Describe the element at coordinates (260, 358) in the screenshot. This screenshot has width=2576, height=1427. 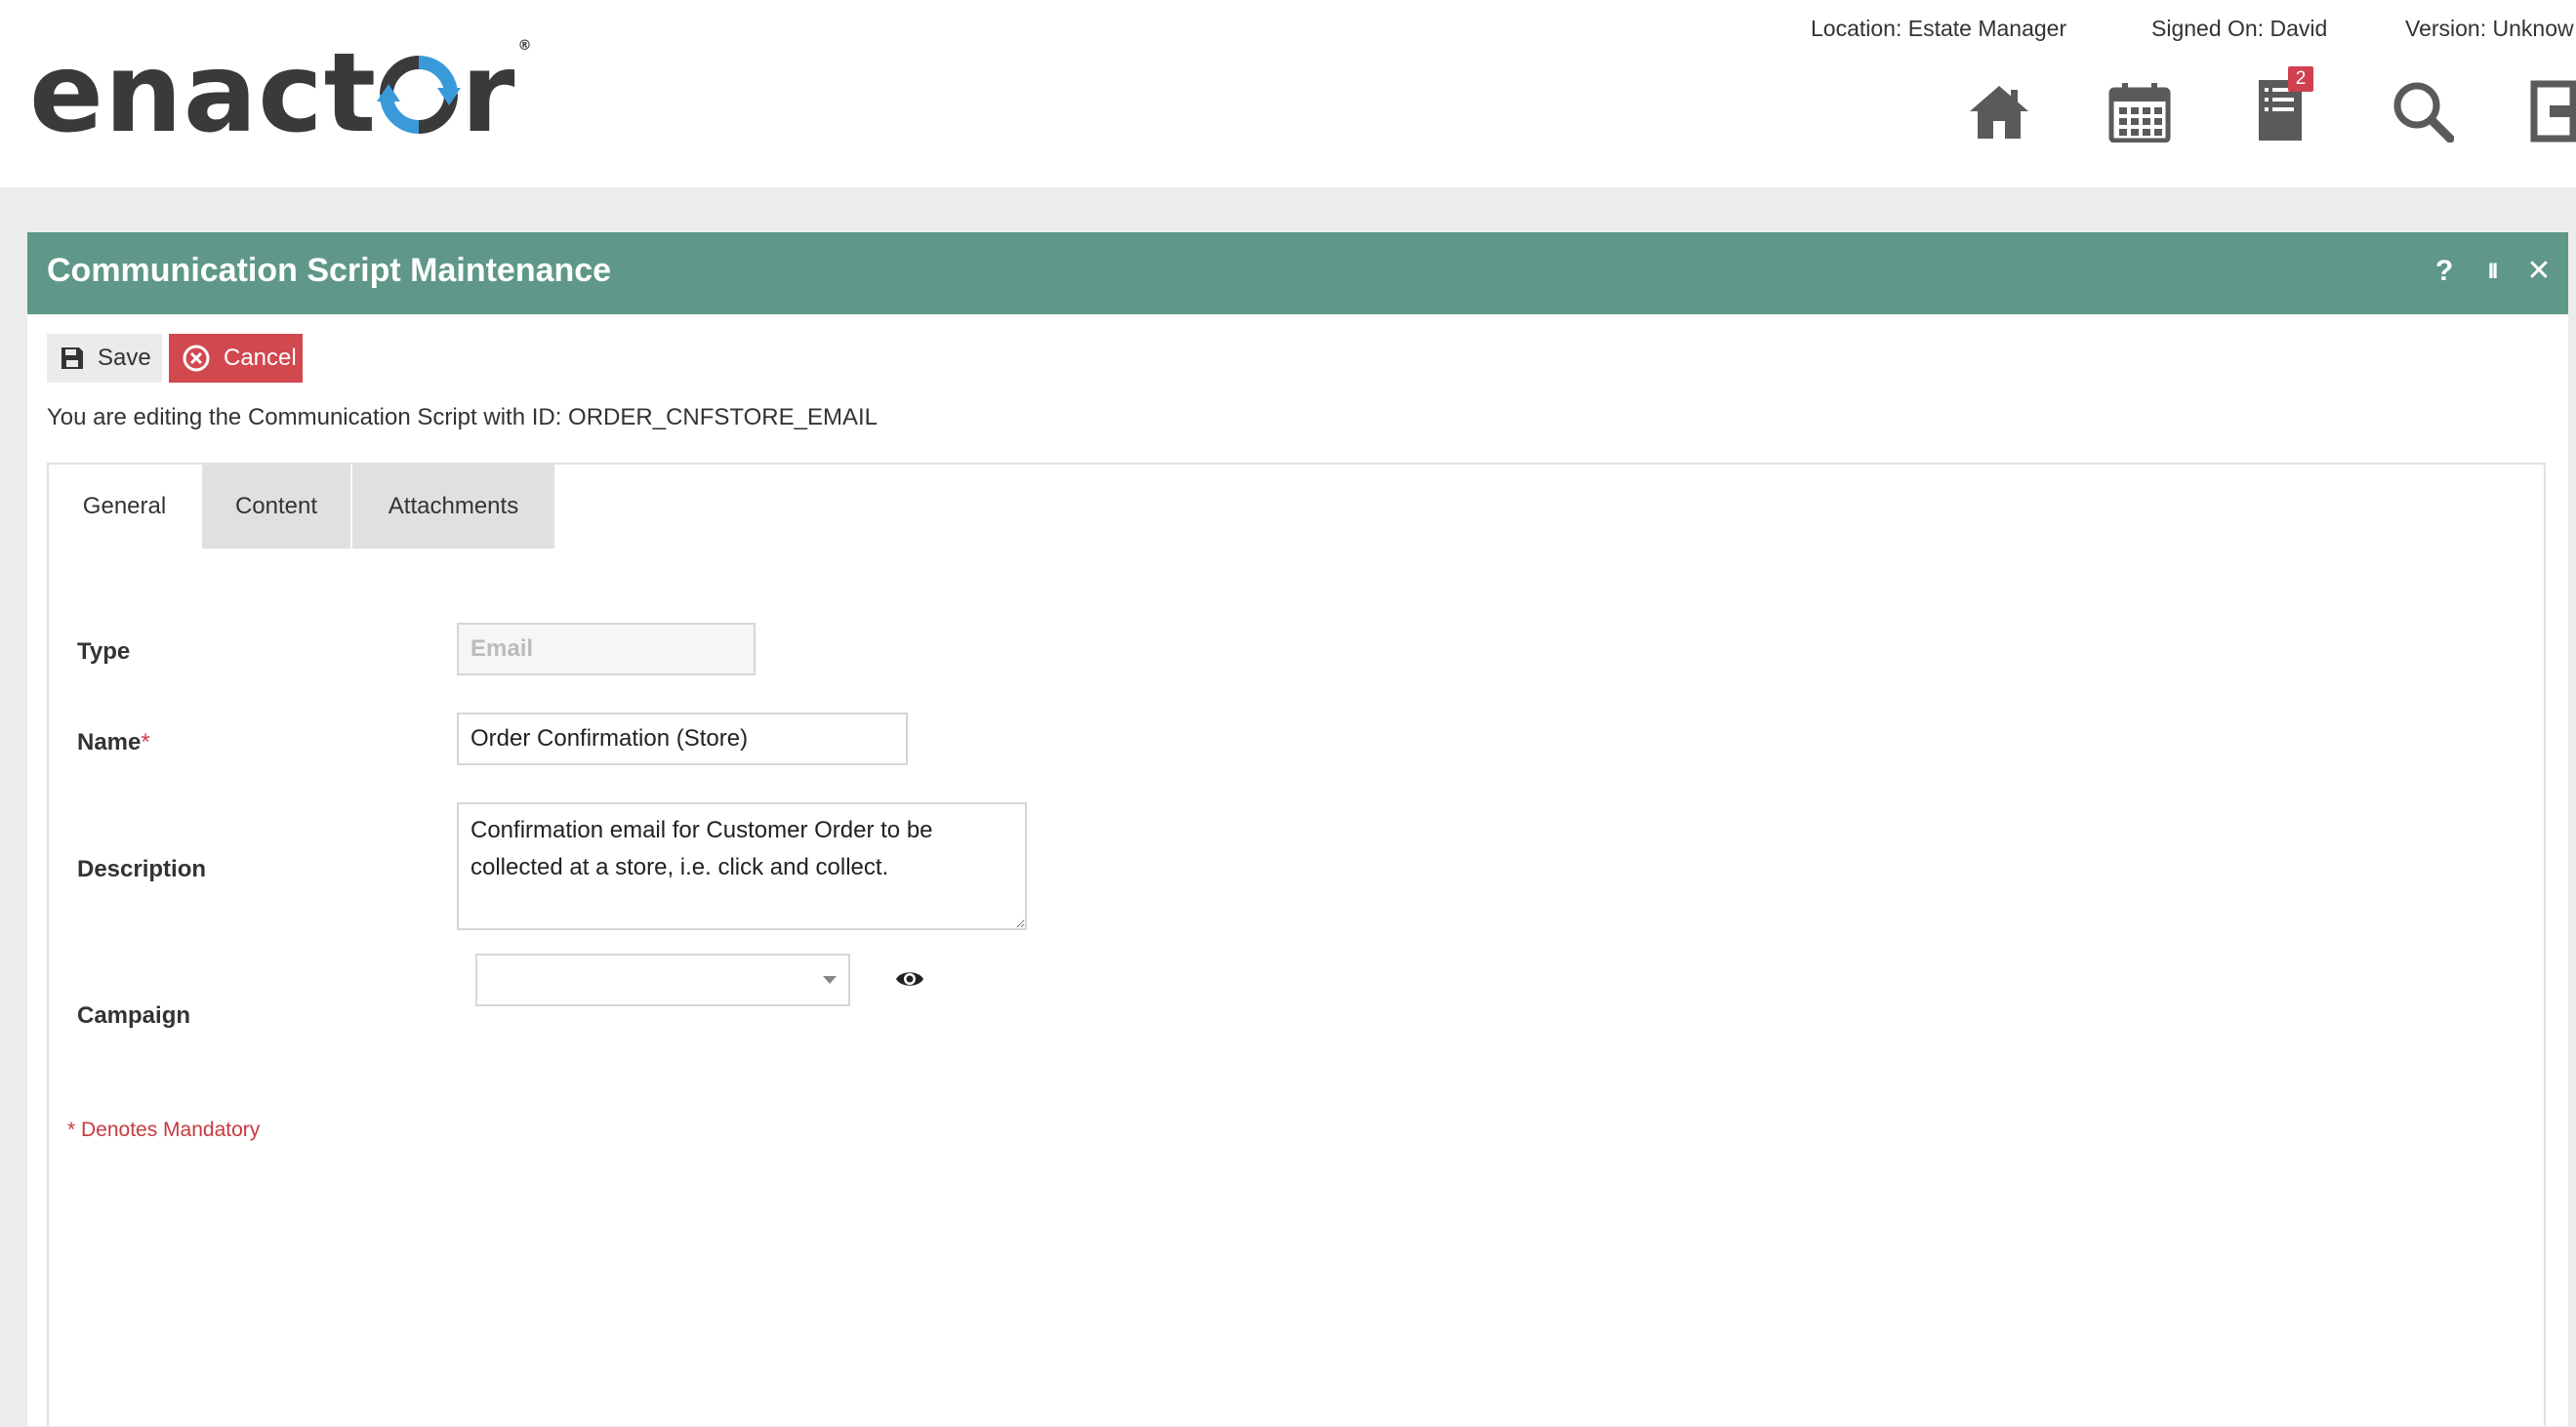
I see `cancel-label: Cancel` at that location.